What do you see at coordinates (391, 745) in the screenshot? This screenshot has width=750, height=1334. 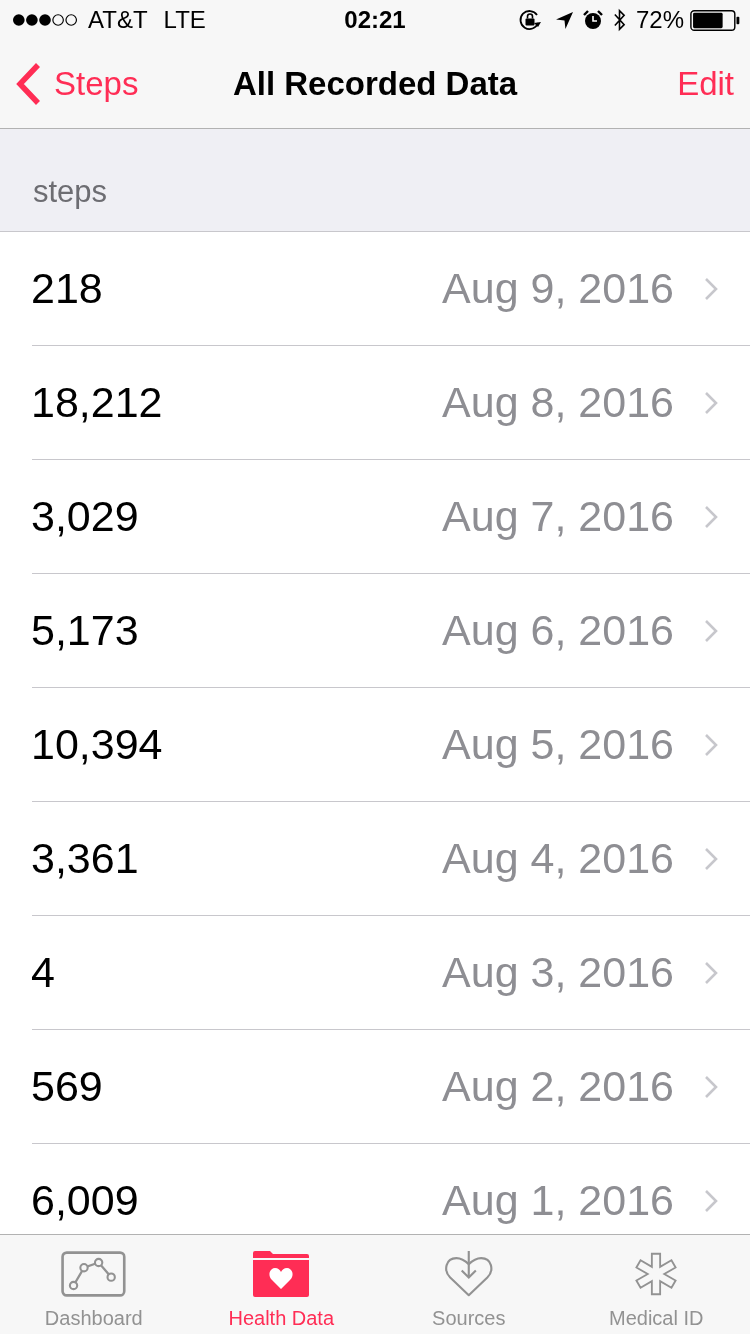 I see `data-row: 10,394 Aug 5, 2016` at bounding box center [391, 745].